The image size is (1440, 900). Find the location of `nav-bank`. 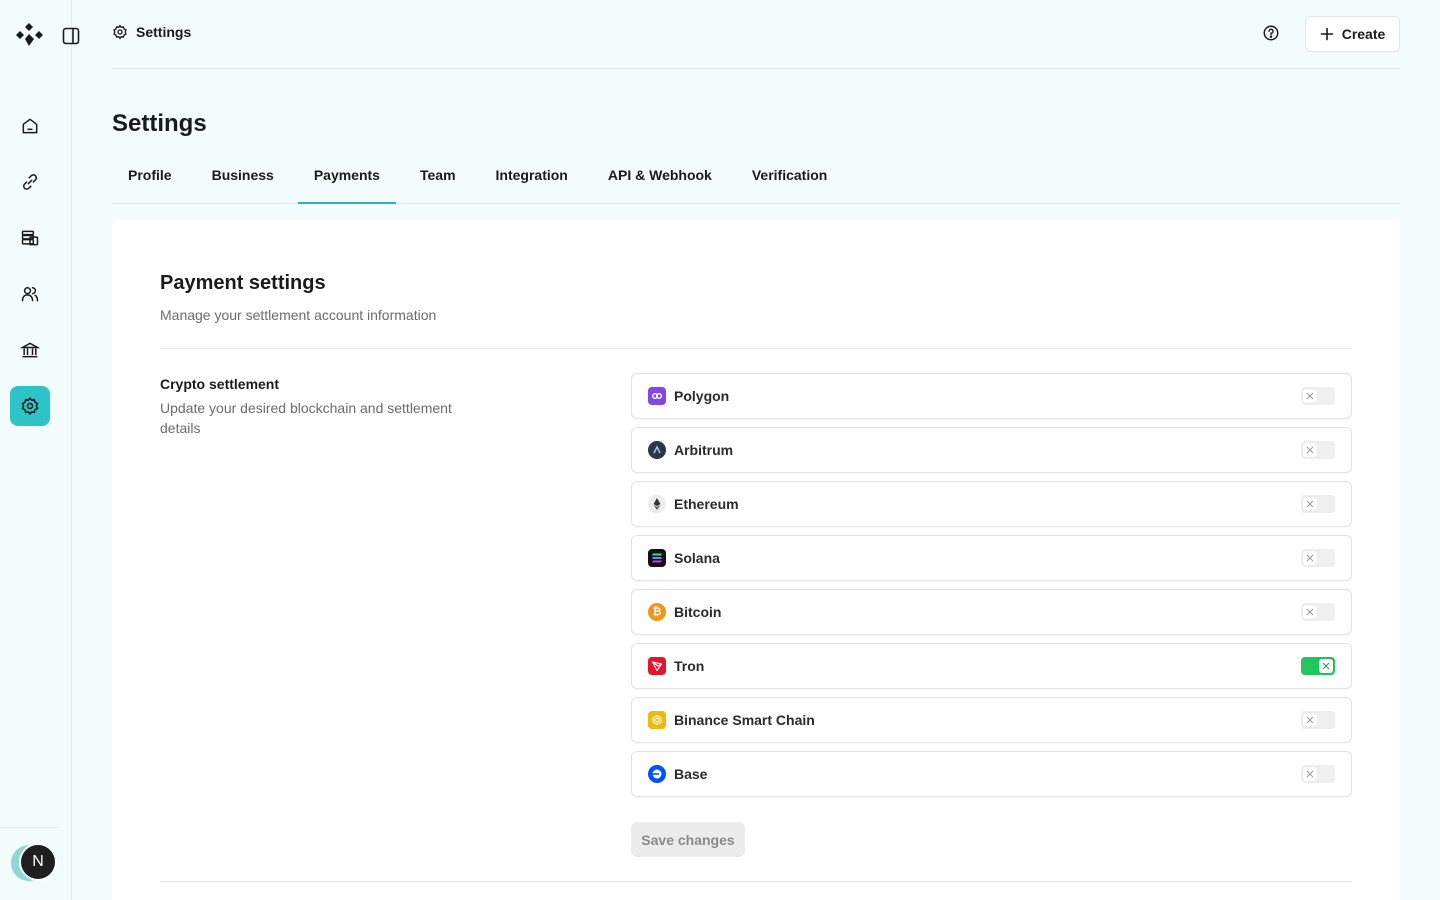

nav-bank is located at coordinates (30, 350).